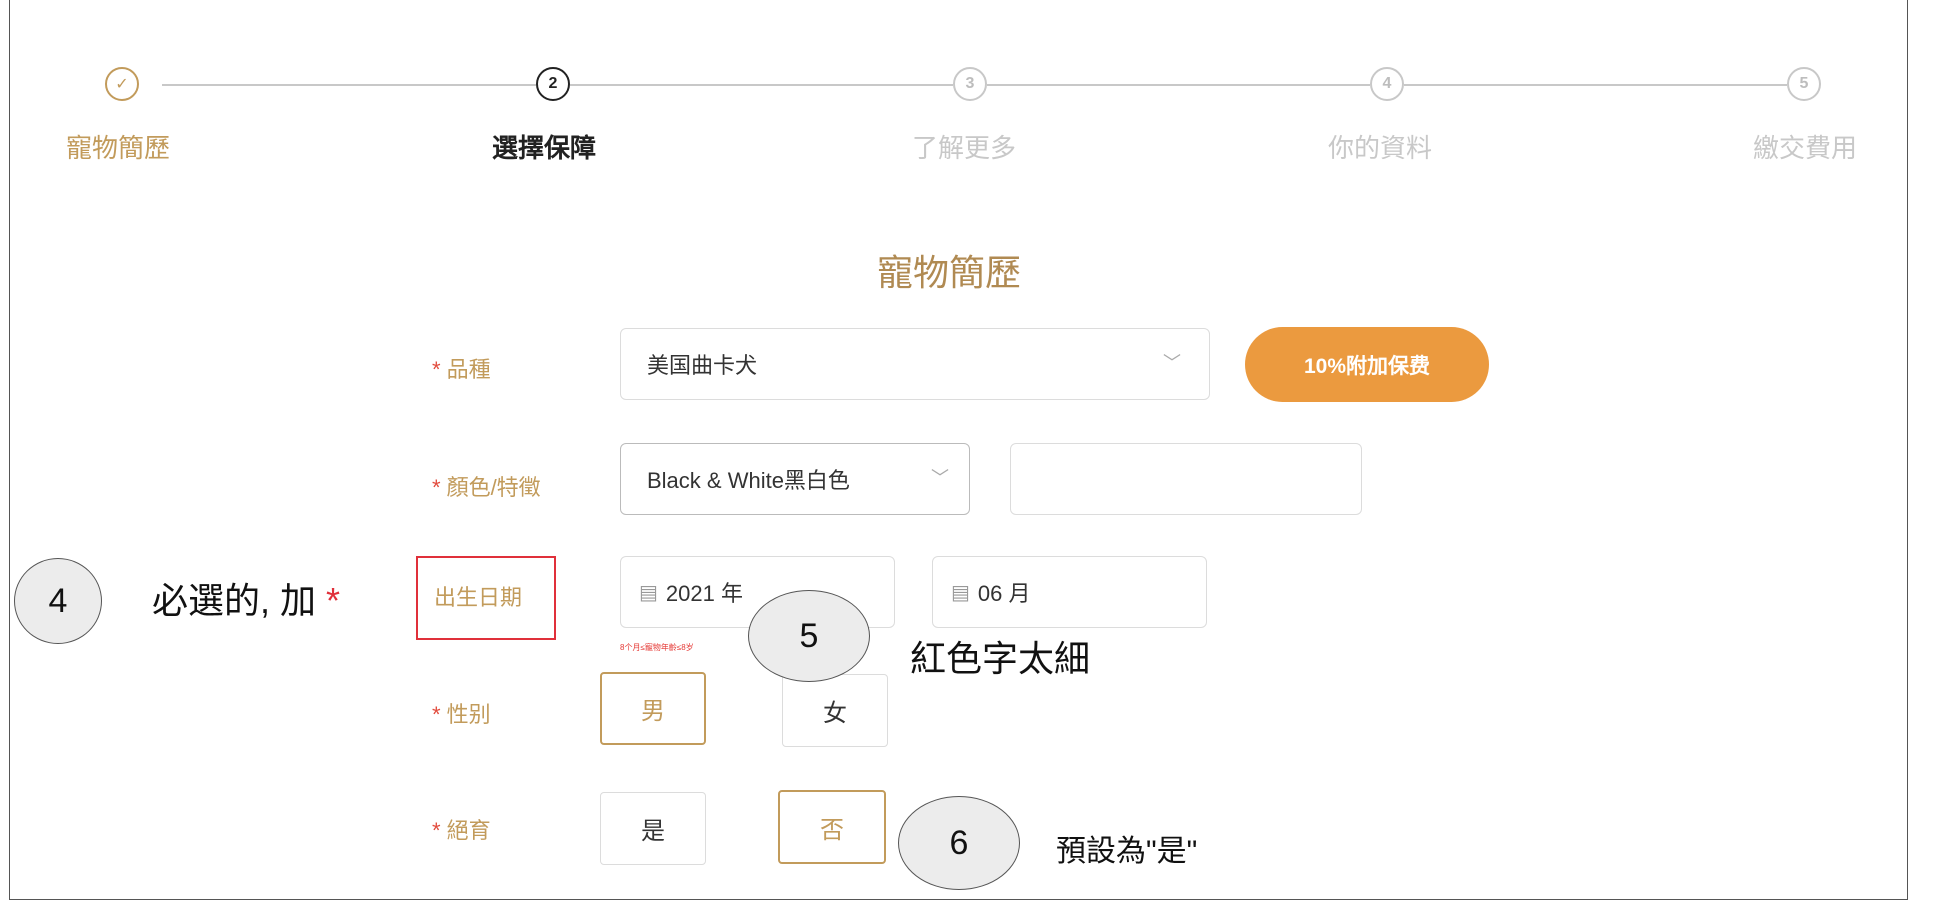 This screenshot has width=1940, height=908. What do you see at coordinates (915, 364) in the screenshot?
I see `breed-select: 美国曲卡犬 ﹀` at bounding box center [915, 364].